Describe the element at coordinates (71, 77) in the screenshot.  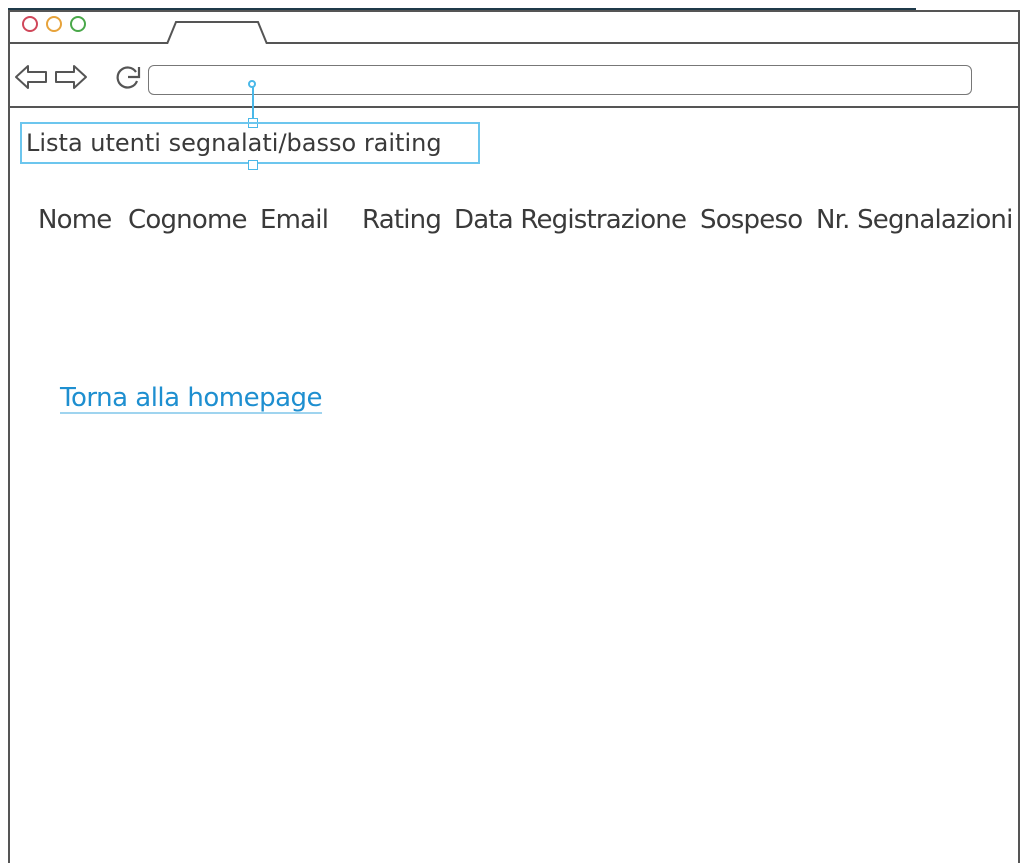
I see `arrow-right-icon` at that location.